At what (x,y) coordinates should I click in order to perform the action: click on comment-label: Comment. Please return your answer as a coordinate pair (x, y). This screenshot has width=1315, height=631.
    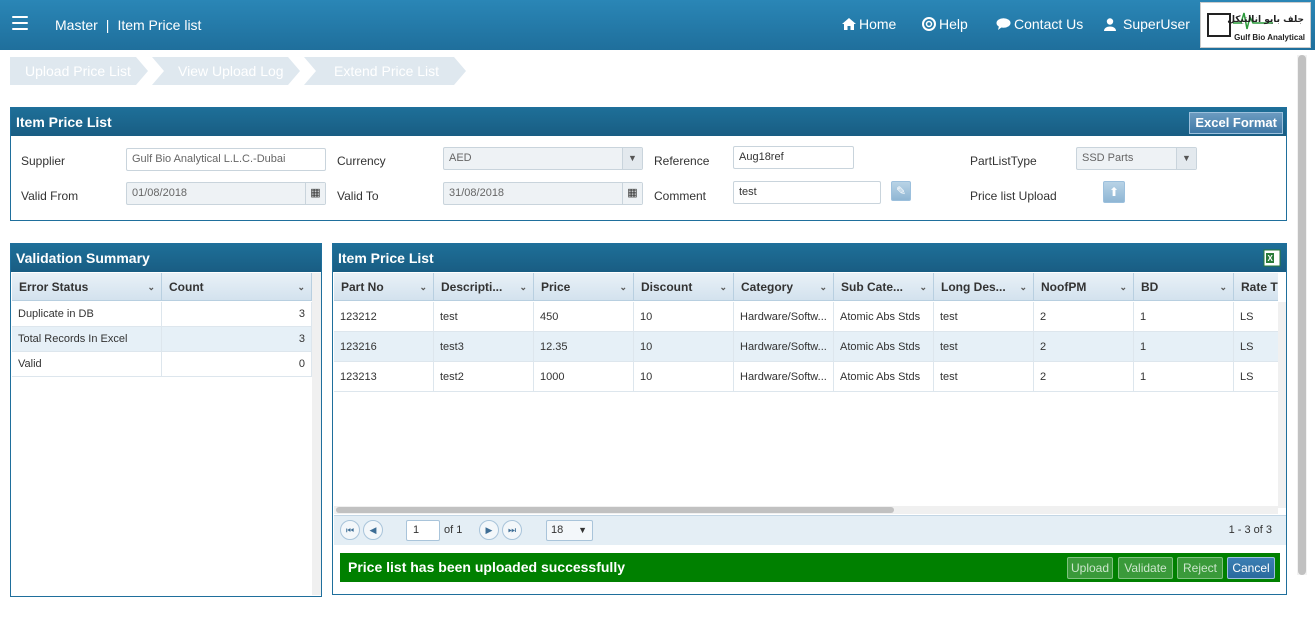
    Looking at the image, I should click on (680, 196).